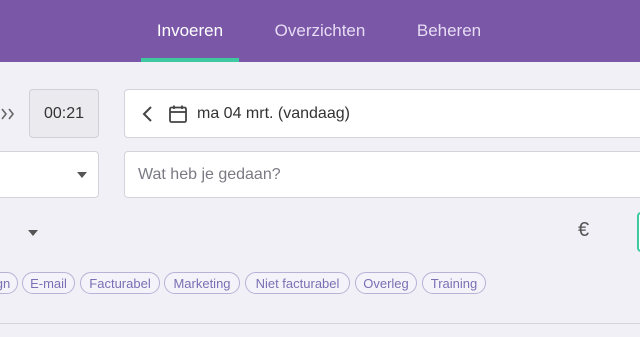  What do you see at coordinates (48, 283) in the screenshot?
I see `tag-item: E-mail` at bounding box center [48, 283].